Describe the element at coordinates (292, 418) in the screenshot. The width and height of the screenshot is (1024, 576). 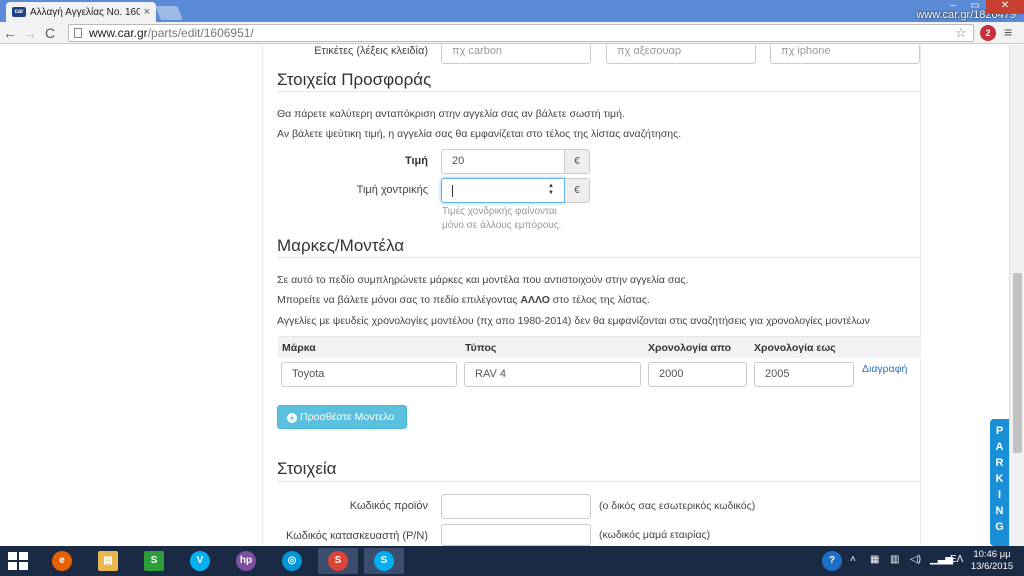
I see `plus-circle-icon: +` at that location.